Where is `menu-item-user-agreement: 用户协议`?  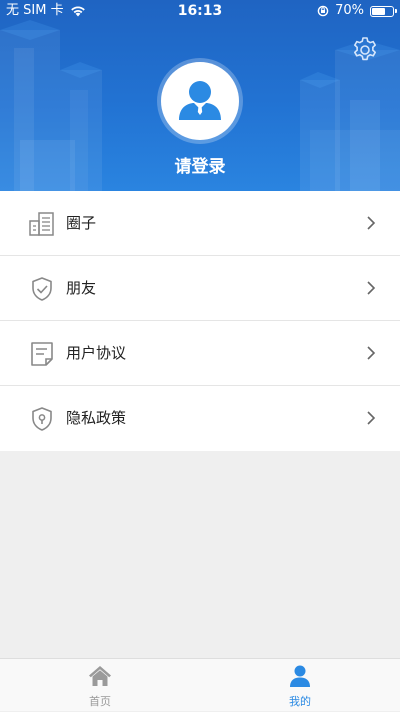 menu-item-user-agreement: 用户协议 is located at coordinates (200, 353).